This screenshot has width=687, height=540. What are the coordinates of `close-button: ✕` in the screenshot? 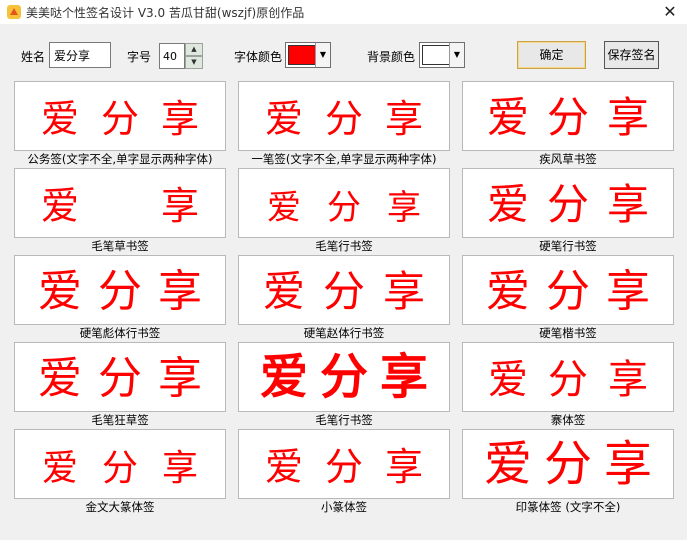 It's located at (670, 12).